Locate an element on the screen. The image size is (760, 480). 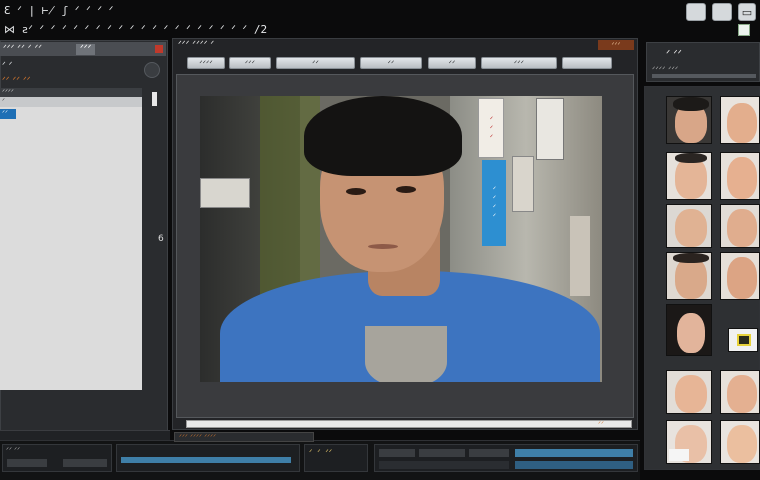
bottom-left-controls: ᐟᐟ ᐟᐟ is located at coordinates (57, 458).